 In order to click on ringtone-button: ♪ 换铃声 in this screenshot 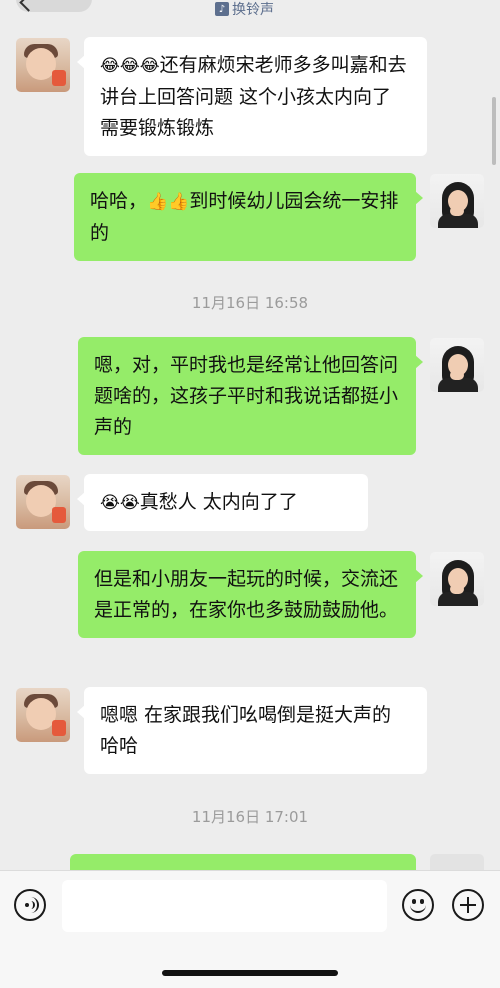, I will do `click(244, 9)`.